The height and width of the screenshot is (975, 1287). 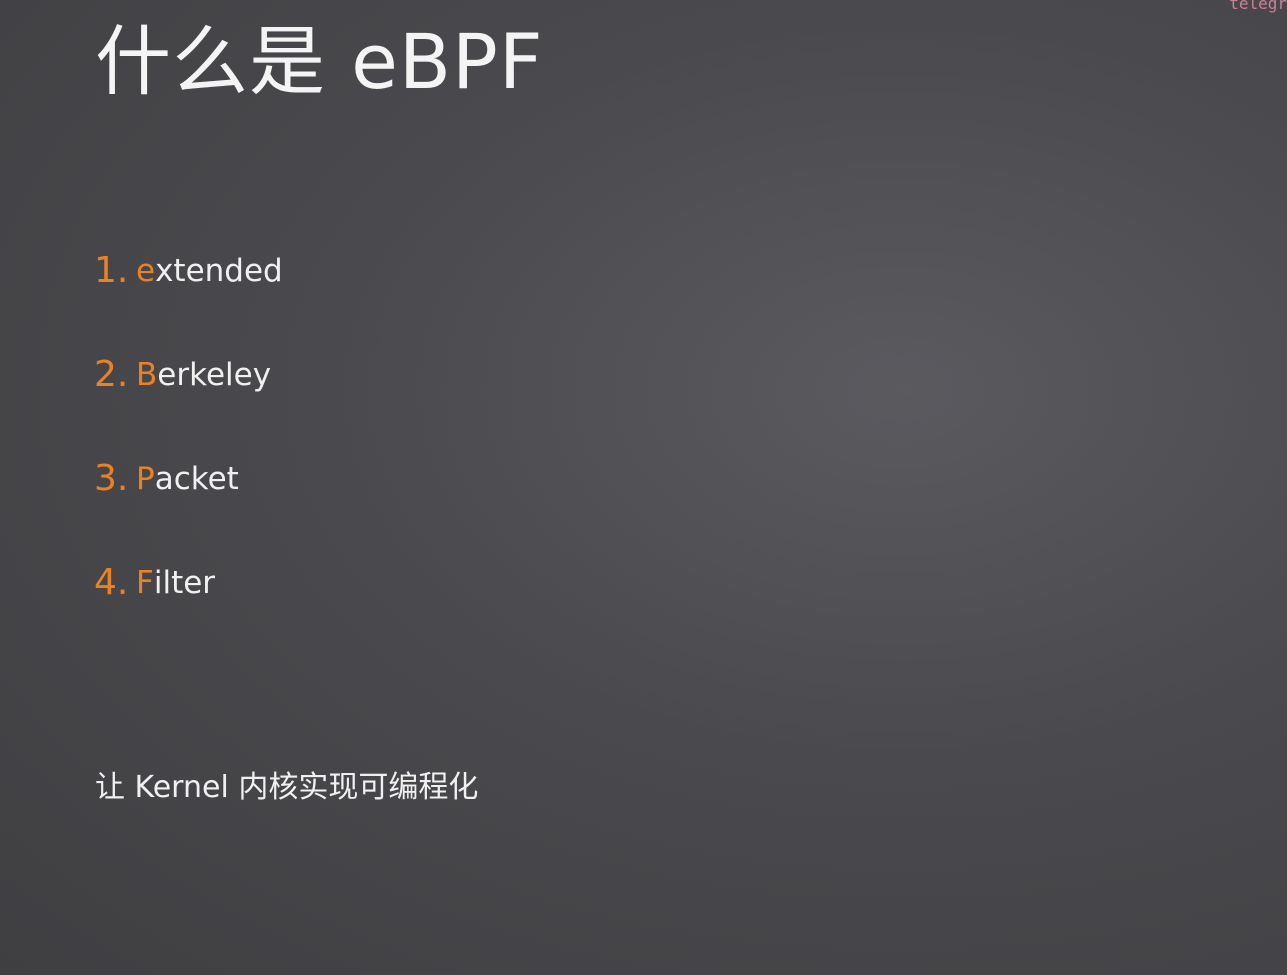 I want to click on list-item: 4. F ilter, so click(x=188, y=604).